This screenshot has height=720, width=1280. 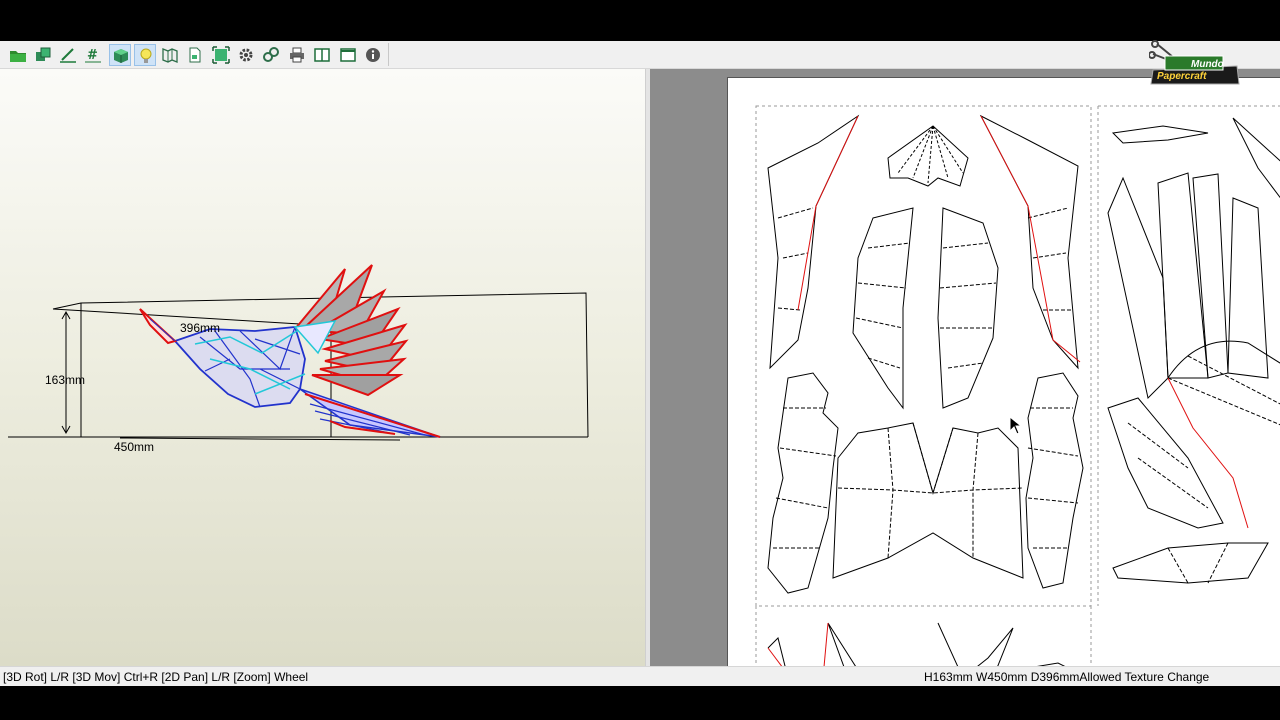 I want to click on split-view-button, so click(x=322, y=55).